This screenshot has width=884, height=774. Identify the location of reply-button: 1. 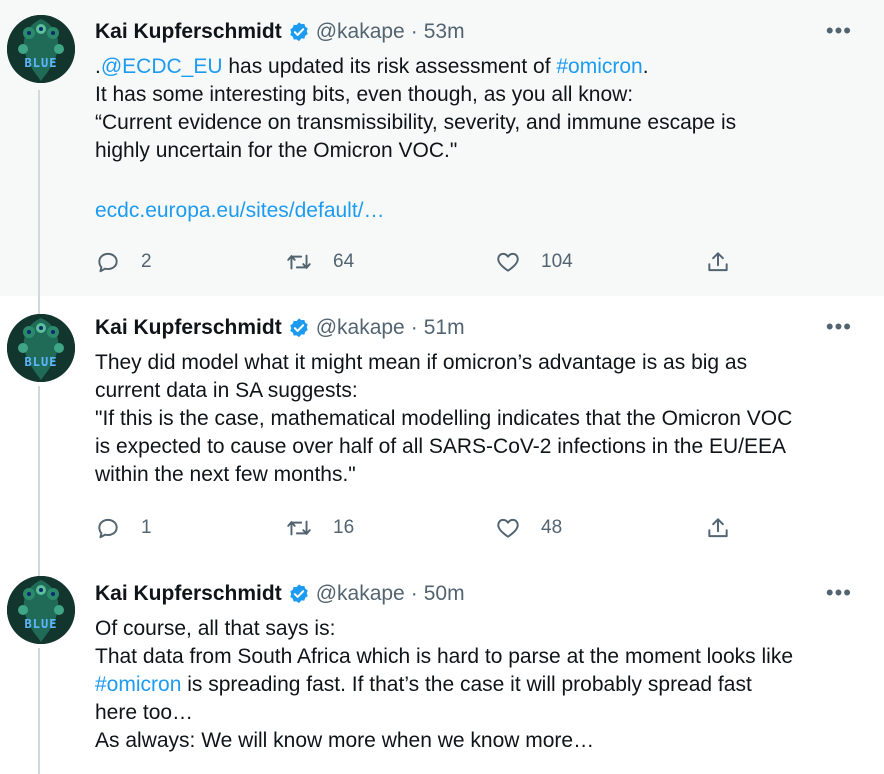
(123, 528).